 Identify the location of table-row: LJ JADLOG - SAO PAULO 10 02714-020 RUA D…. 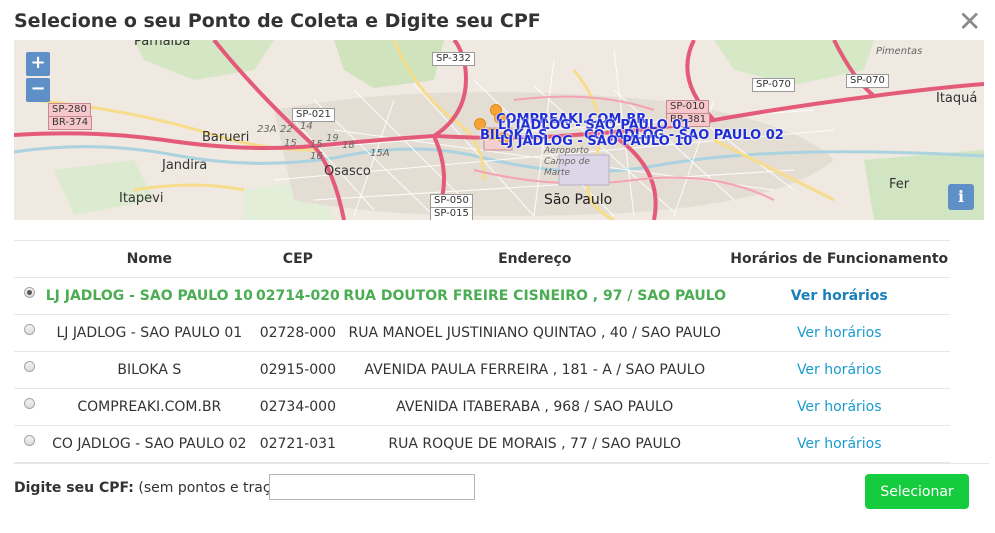
(482, 296).